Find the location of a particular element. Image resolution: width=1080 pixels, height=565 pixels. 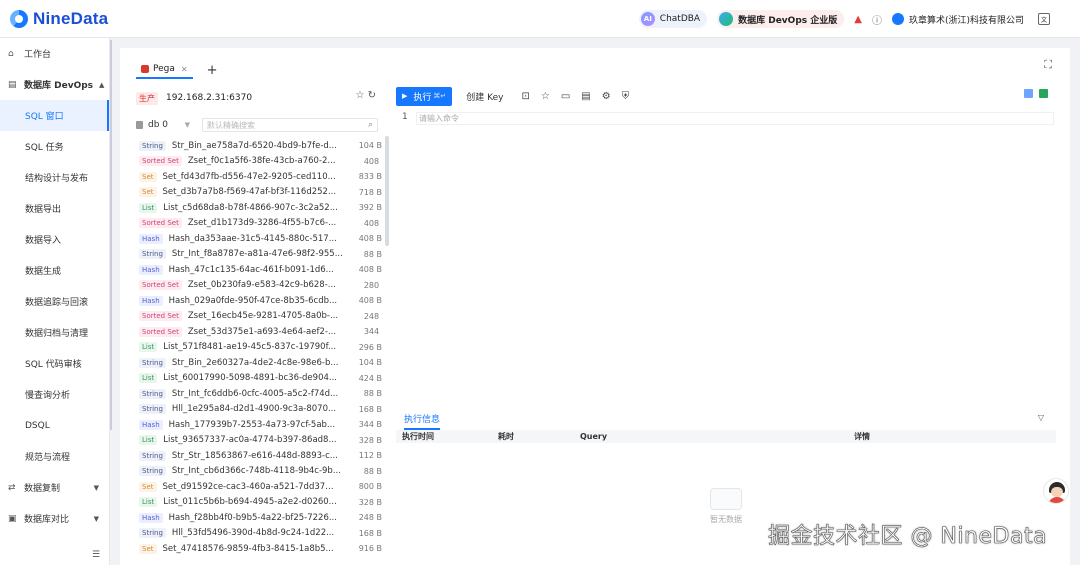

sidebar-item-sql-review: SQL 代码审核 is located at coordinates (54, 363).